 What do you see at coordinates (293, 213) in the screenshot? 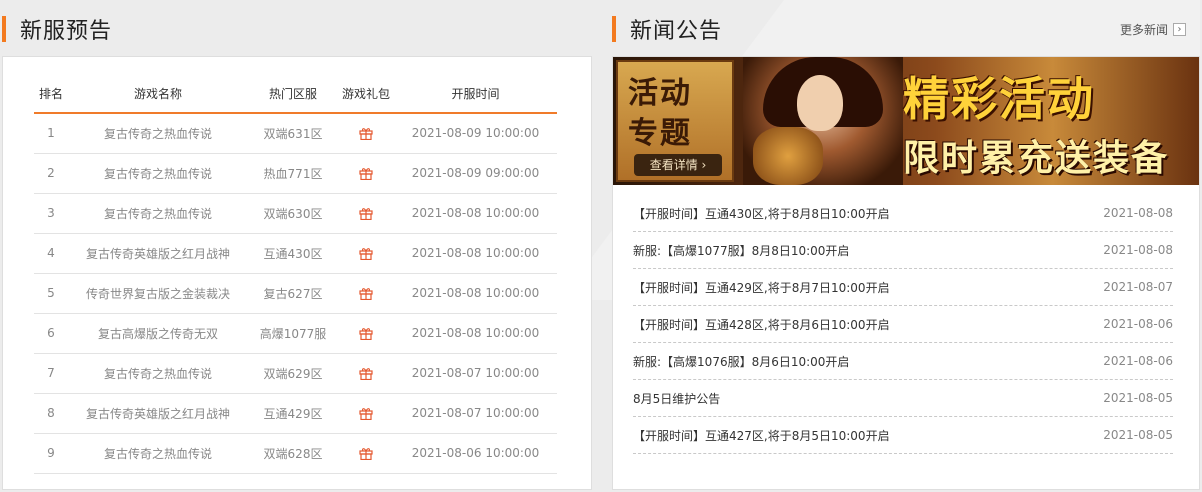
I see `server-name-link: 双端630区` at bounding box center [293, 213].